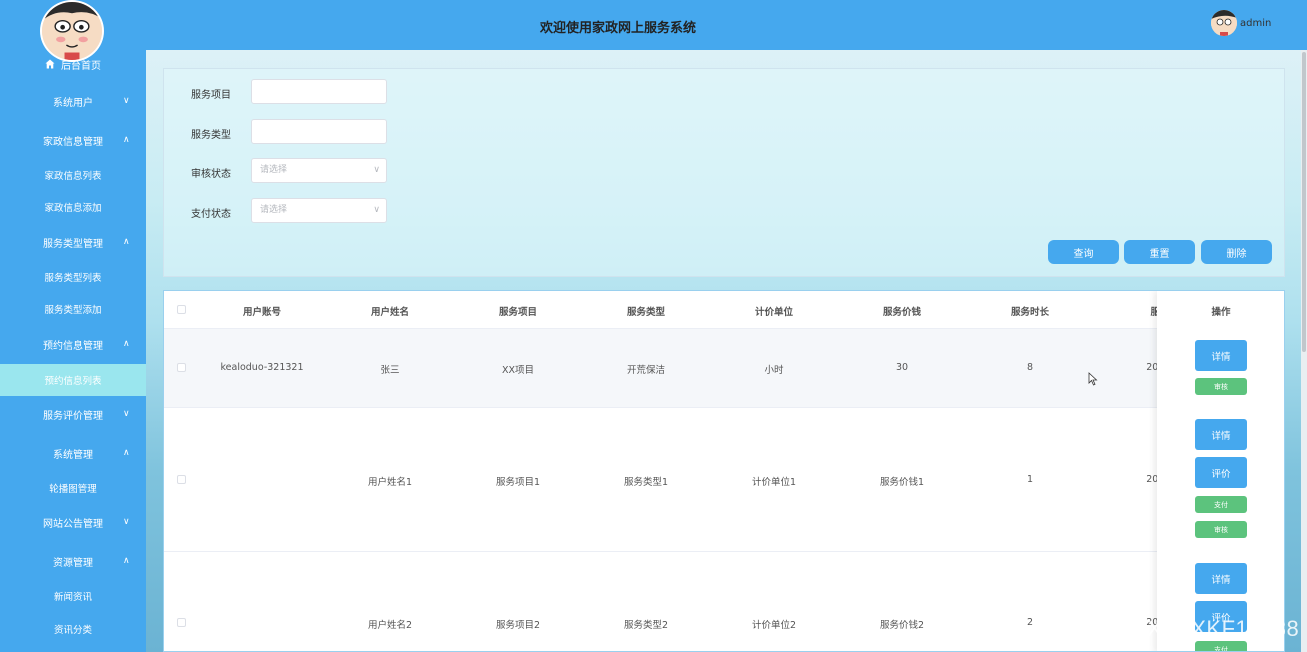 The height and width of the screenshot is (652, 1307). I want to click on sidebar-item-label: 预约信息列表, so click(73, 381).